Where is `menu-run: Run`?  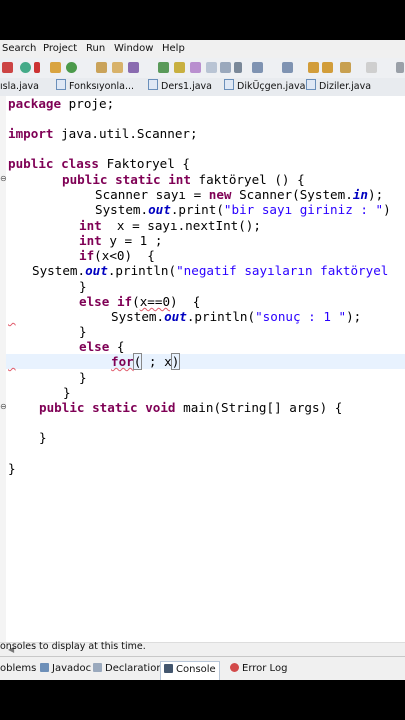 menu-run: Run is located at coordinates (95, 48).